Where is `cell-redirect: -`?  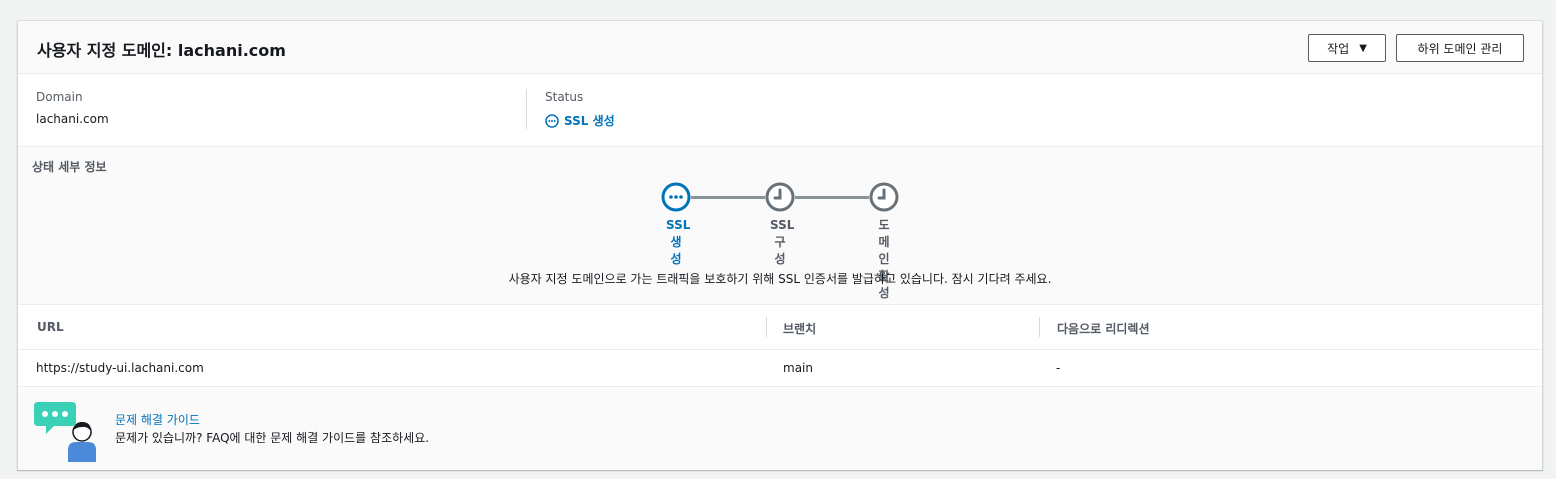
cell-redirect: - is located at coordinates (1058, 368).